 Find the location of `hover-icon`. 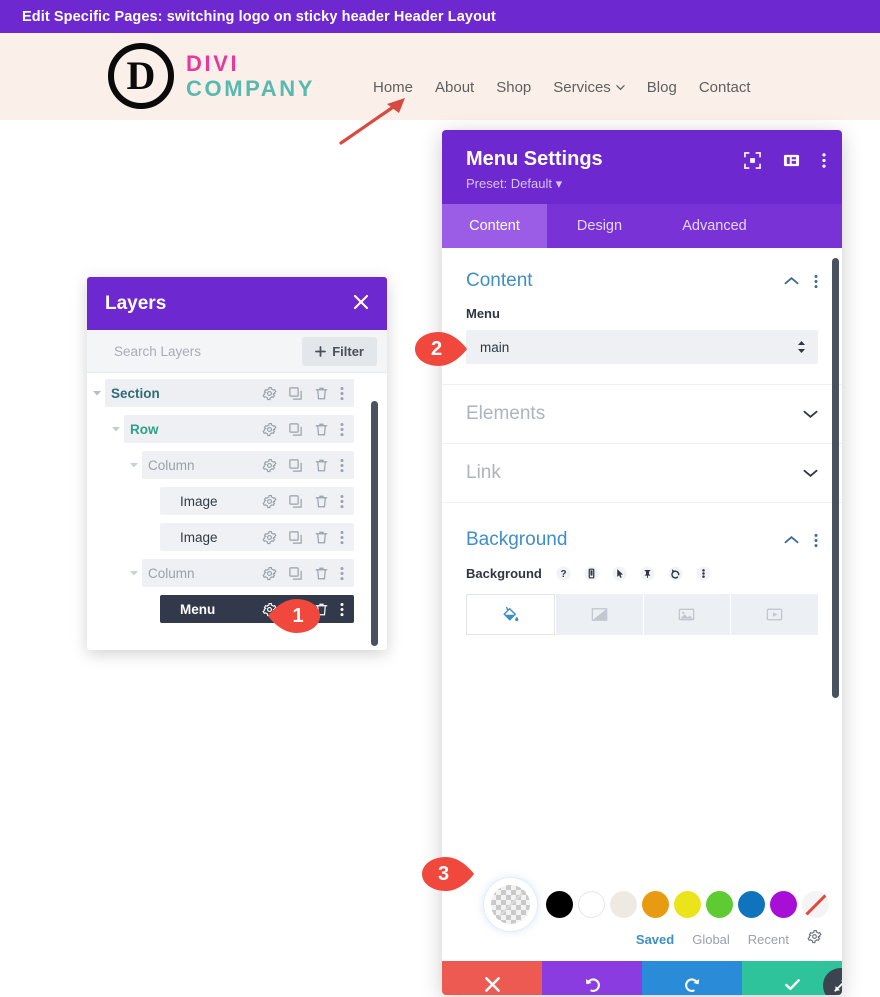

hover-icon is located at coordinates (619, 573).